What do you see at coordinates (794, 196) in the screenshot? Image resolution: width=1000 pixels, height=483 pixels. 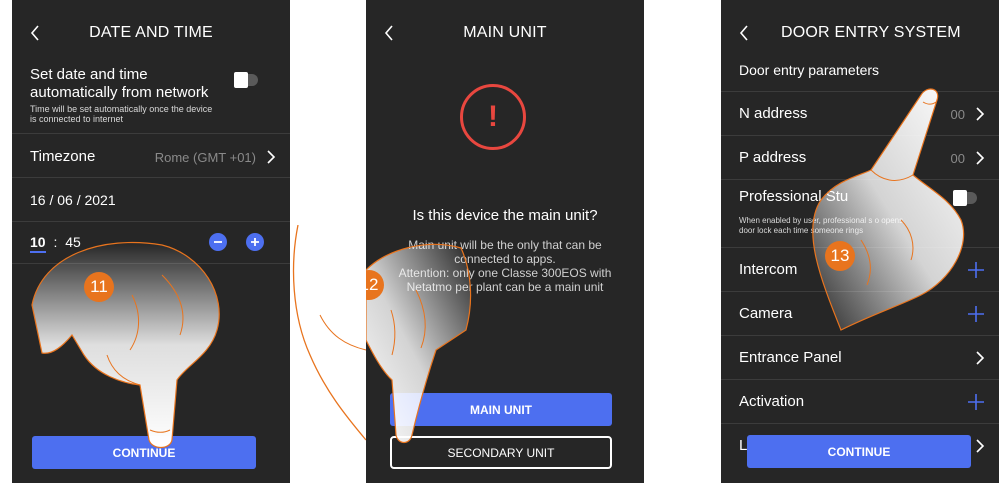 I see `professional-studio-label: Professional Stu` at bounding box center [794, 196].